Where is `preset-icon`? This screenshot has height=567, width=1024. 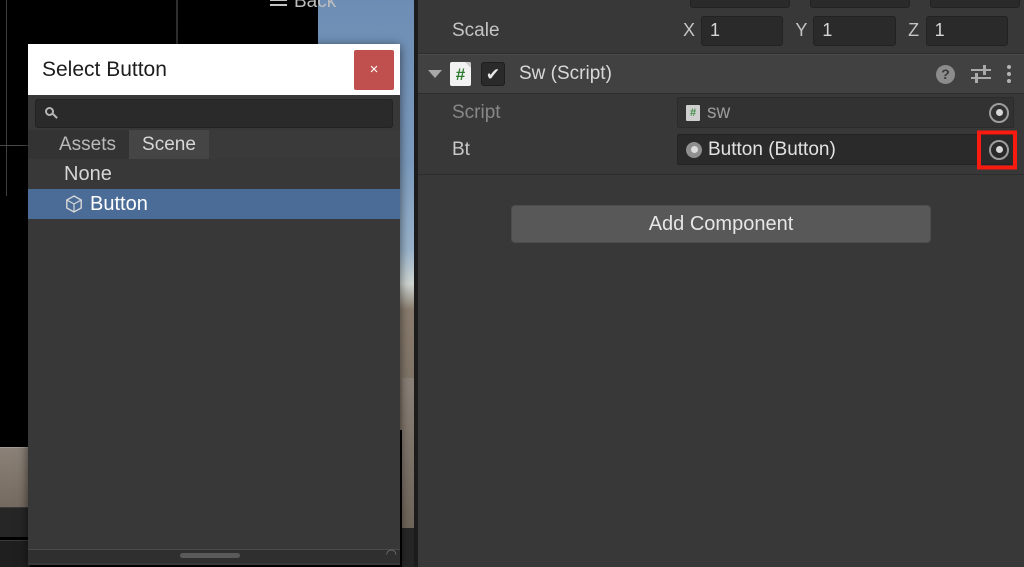
preset-icon is located at coordinates (981, 74).